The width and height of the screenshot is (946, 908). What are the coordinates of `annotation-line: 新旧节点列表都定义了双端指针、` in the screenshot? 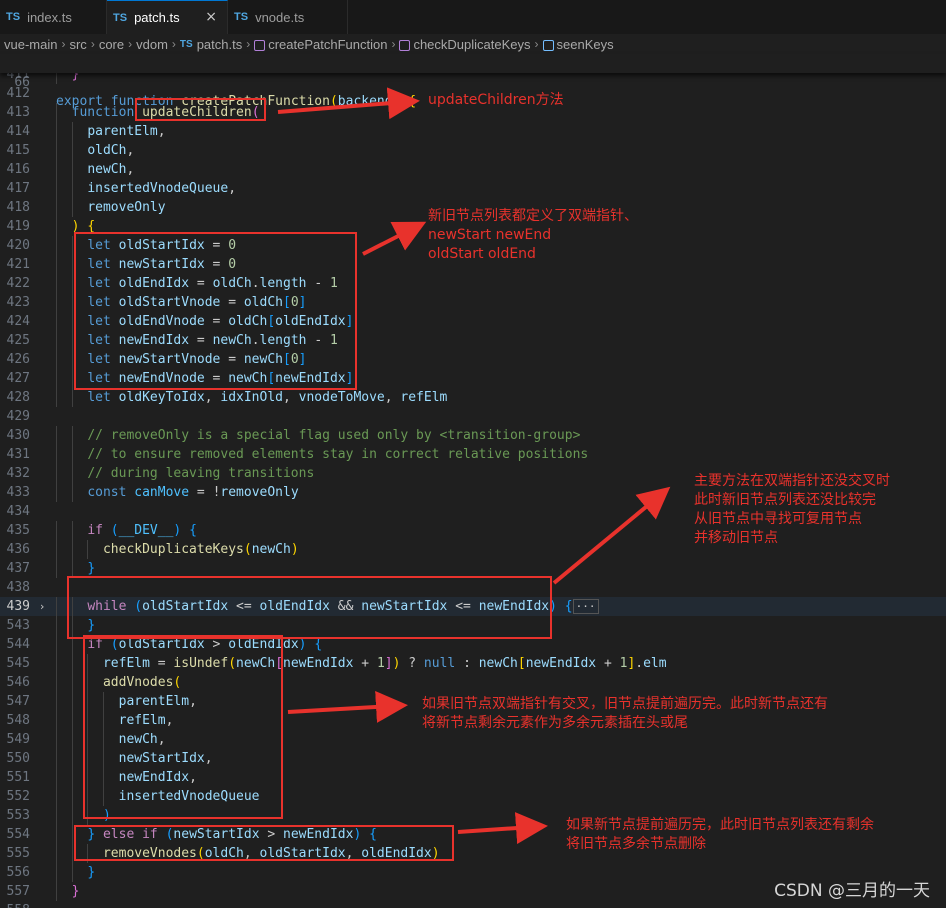 It's located at (533, 216).